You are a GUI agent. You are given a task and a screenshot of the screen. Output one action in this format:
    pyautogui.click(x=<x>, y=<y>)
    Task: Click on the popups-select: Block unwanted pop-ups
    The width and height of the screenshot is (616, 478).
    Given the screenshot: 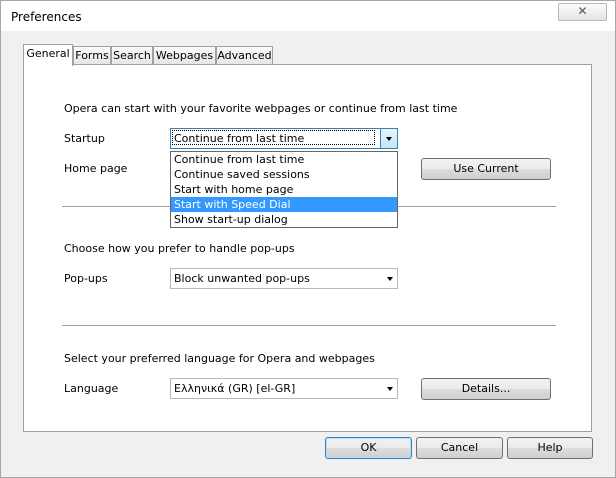 What is the action you would take?
    pyautogui.click(x=284, y=278)
    